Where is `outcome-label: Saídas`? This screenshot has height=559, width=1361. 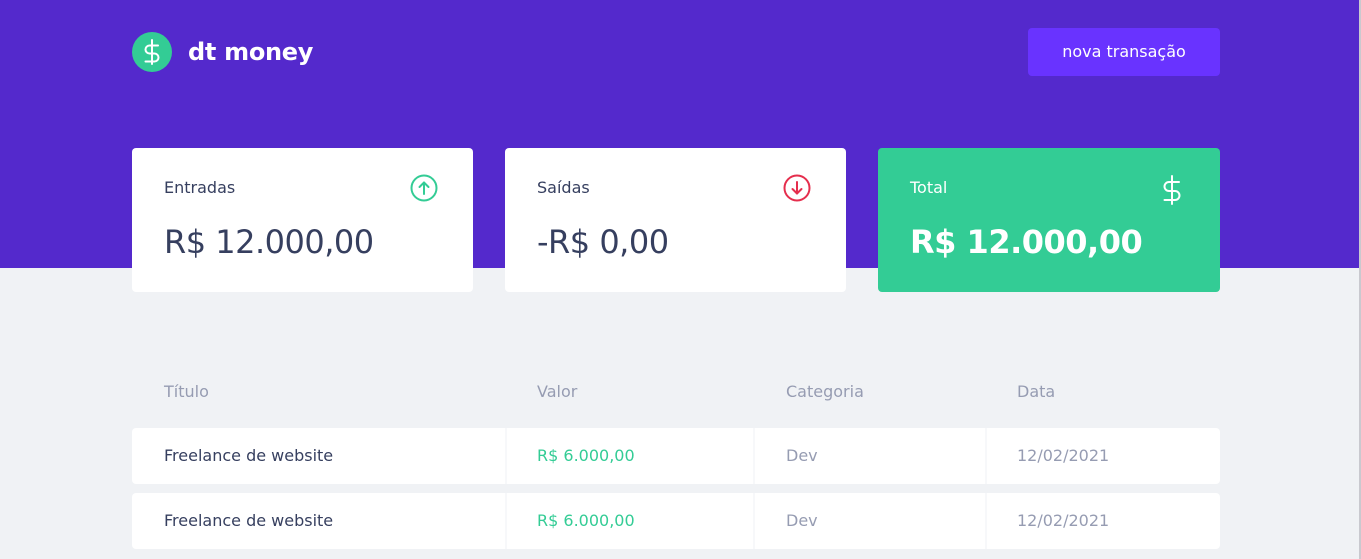
outcome-label: Saídas is located at coordinates (563, 187).